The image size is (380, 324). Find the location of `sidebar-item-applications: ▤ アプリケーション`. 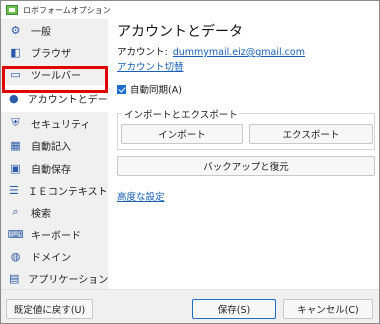

sidebar-item-applications: ▤ アプリケーション is located at coordinates (54, 278).